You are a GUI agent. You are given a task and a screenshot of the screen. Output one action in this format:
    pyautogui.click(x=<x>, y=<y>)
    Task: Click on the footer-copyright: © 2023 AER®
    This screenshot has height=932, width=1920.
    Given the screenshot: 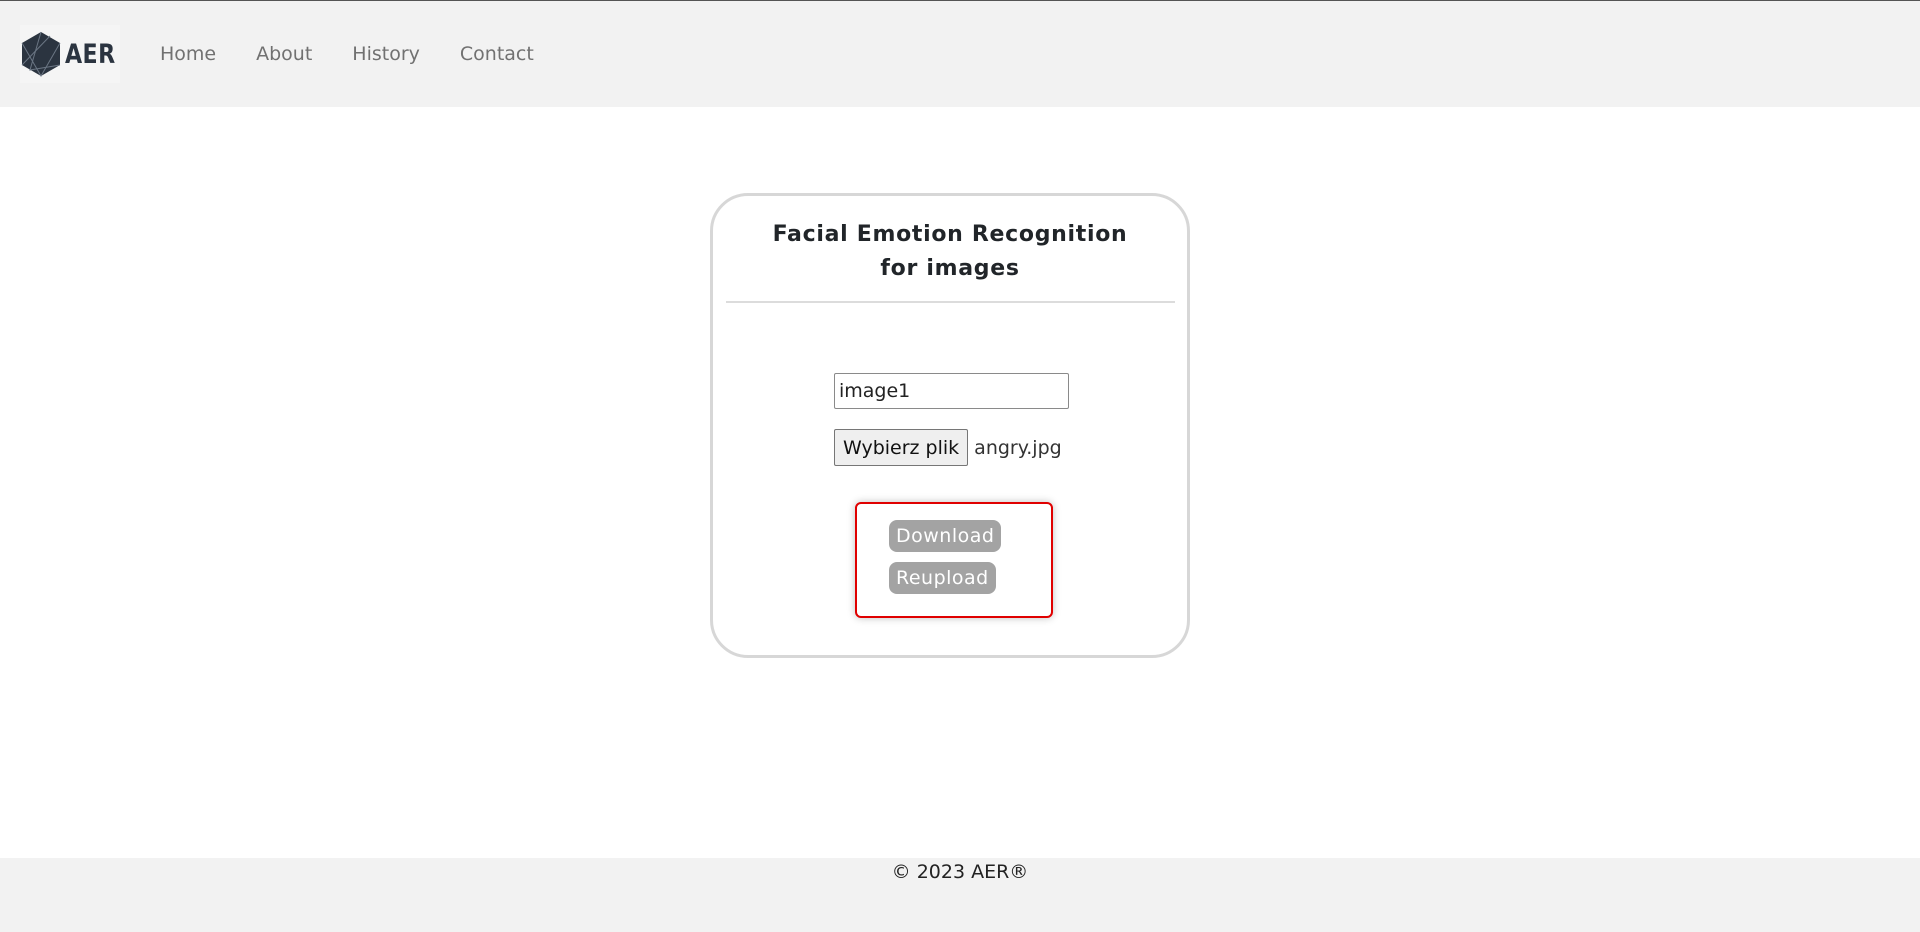 What is the action you would take?
    pyautogui.click(x=960, y=872)
    